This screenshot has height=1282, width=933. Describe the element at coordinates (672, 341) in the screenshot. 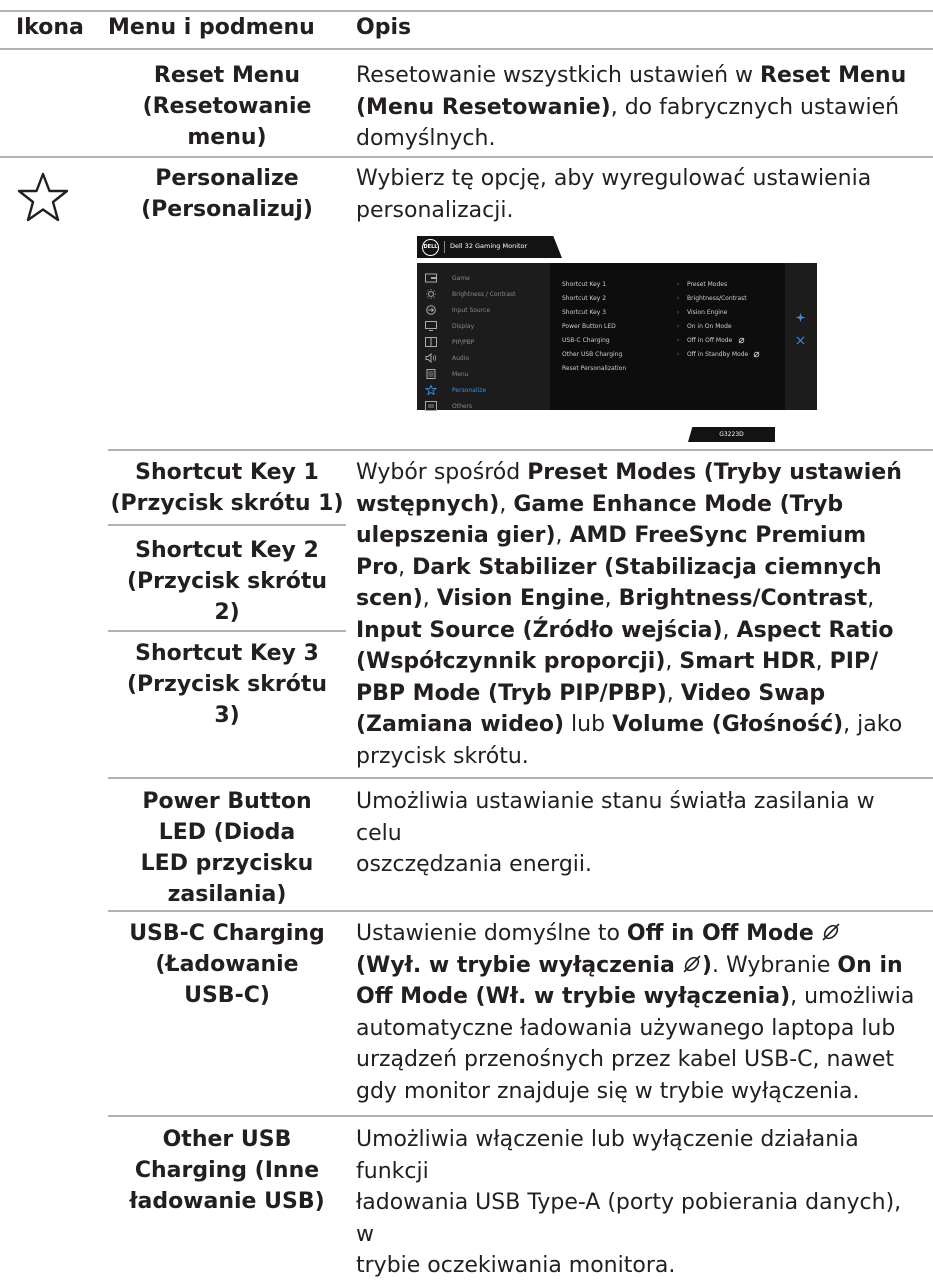

I see `osd-row-usbc-charging: USB-C Charging › Off in Off Mode` at that location.